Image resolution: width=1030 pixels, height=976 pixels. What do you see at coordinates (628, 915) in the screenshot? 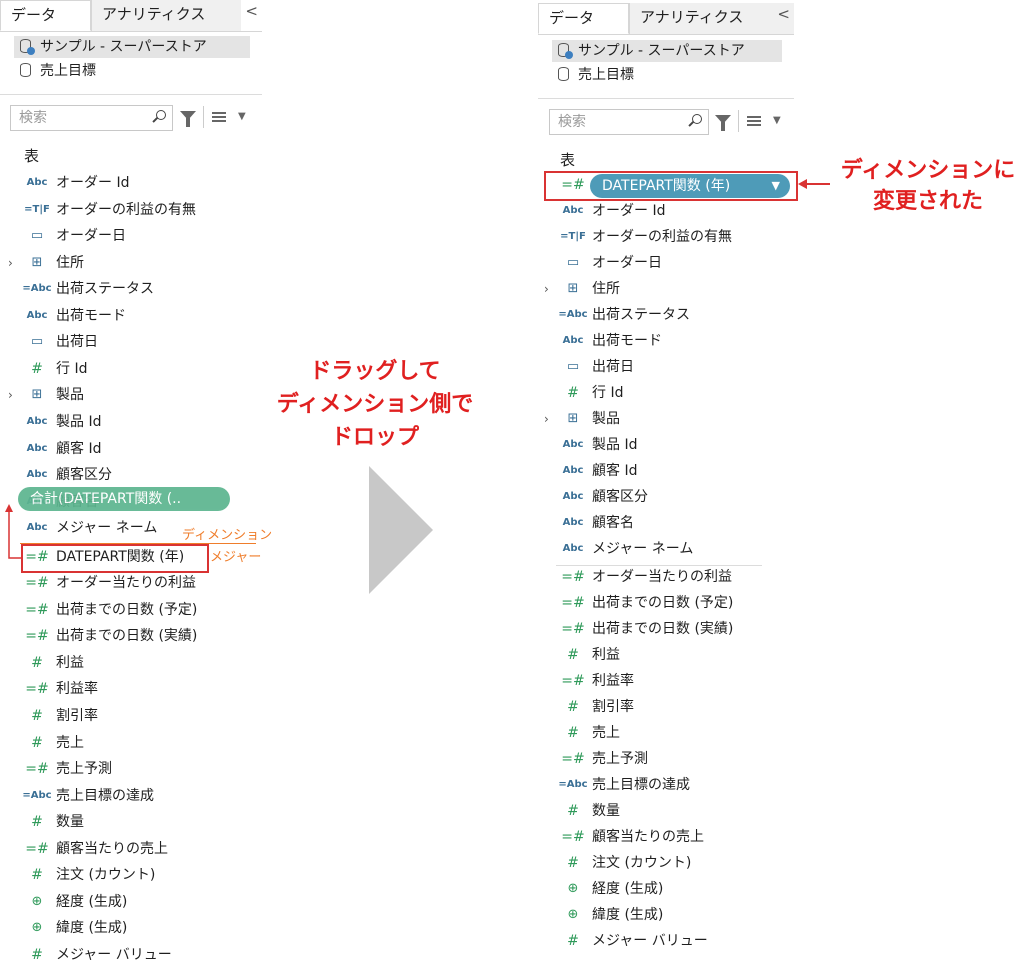
I see `field-label: 緯度 (生成)` at bounding box center [628, 915].